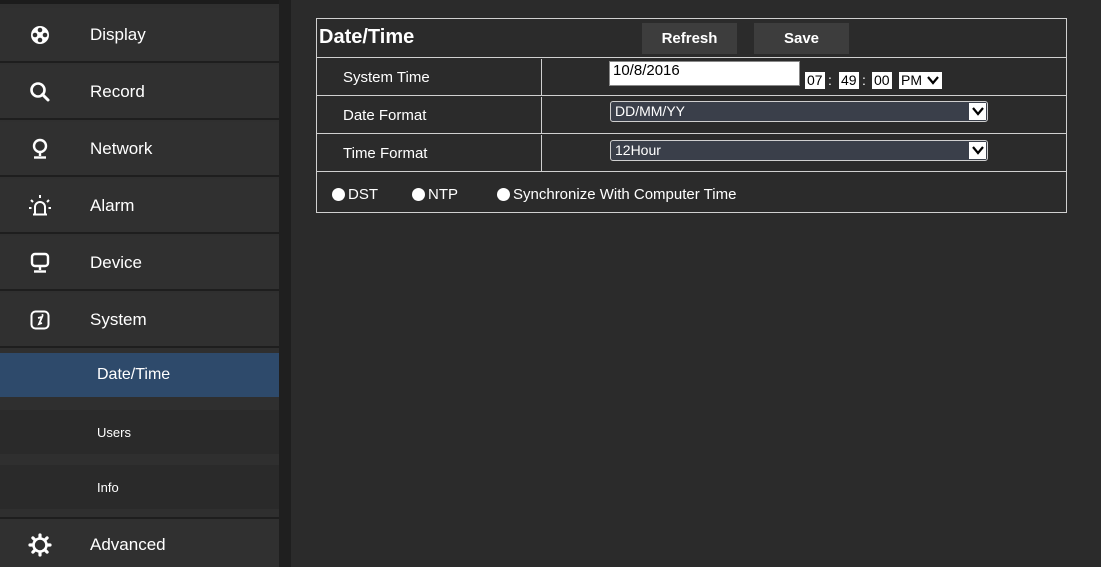 This screenshot has width=1101, height=567. What do you see at coordinates (804, 77) in the screenshot?
I see `system-time-value: 10/8/2016 07 : 49 : 00 PM` at bounding box center [804, 77].